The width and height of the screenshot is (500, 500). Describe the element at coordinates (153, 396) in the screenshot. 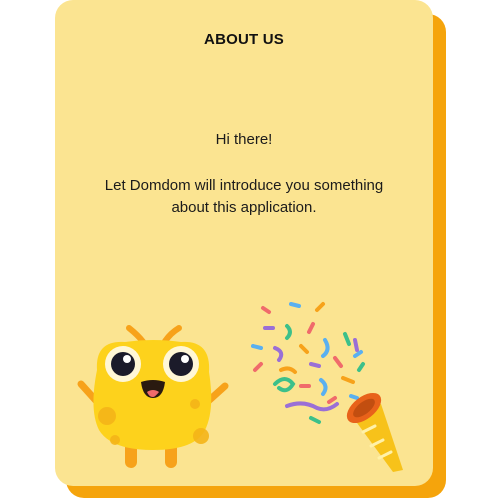

I see `domdom-mascot-icon` at that location.